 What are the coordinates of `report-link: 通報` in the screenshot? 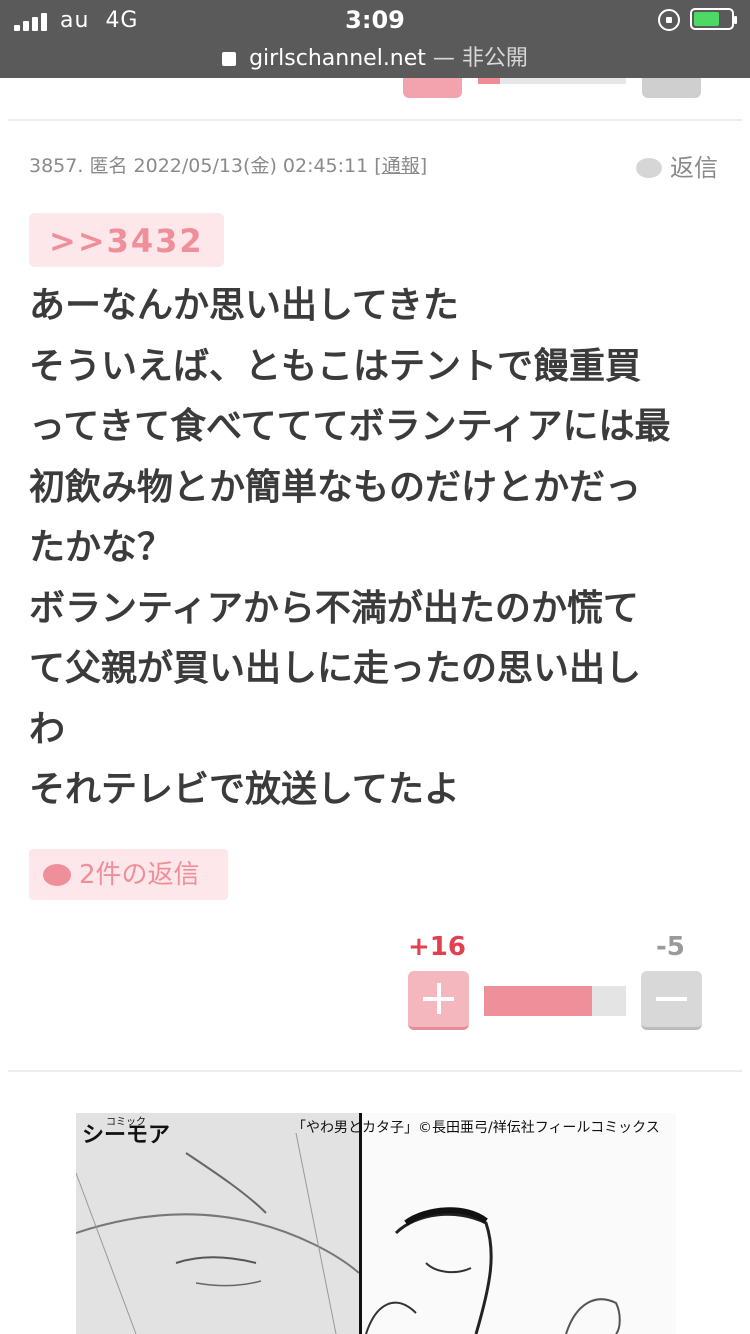 It's located at (401, 166).